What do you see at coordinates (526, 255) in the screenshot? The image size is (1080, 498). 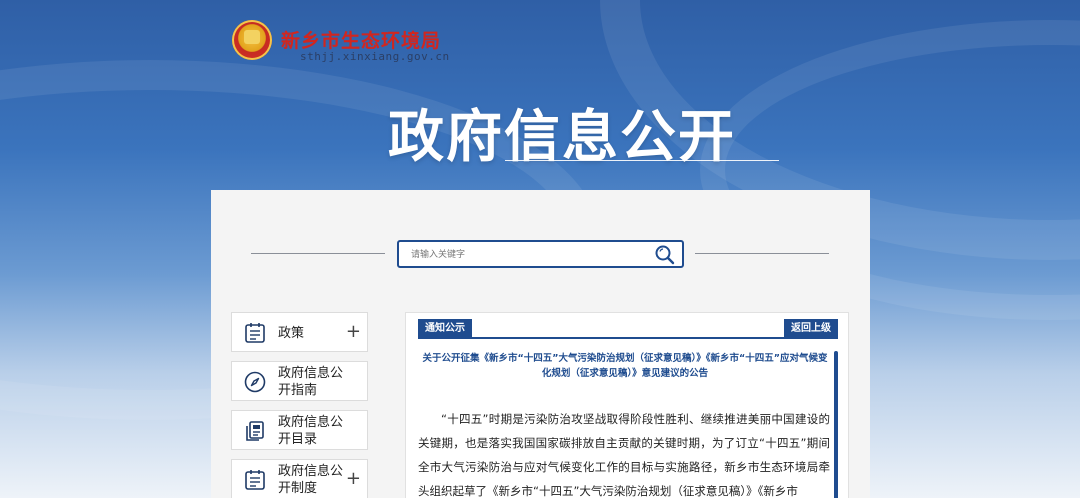 I see `search-input` at bounding box center [526, 255].